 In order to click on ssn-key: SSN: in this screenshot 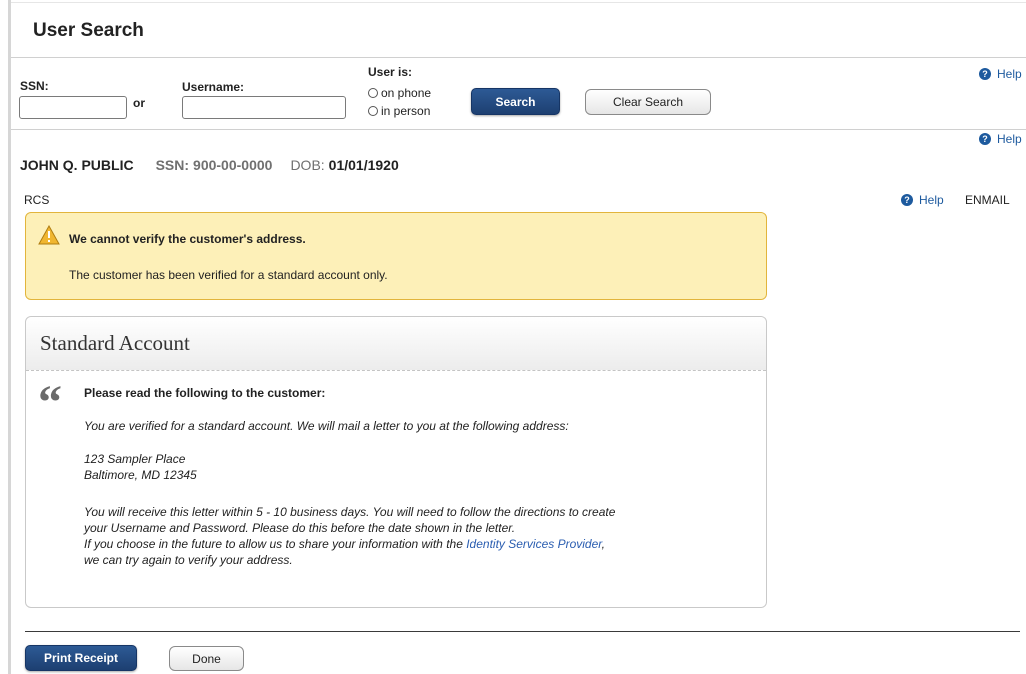, I will do `click(172, 165)`.